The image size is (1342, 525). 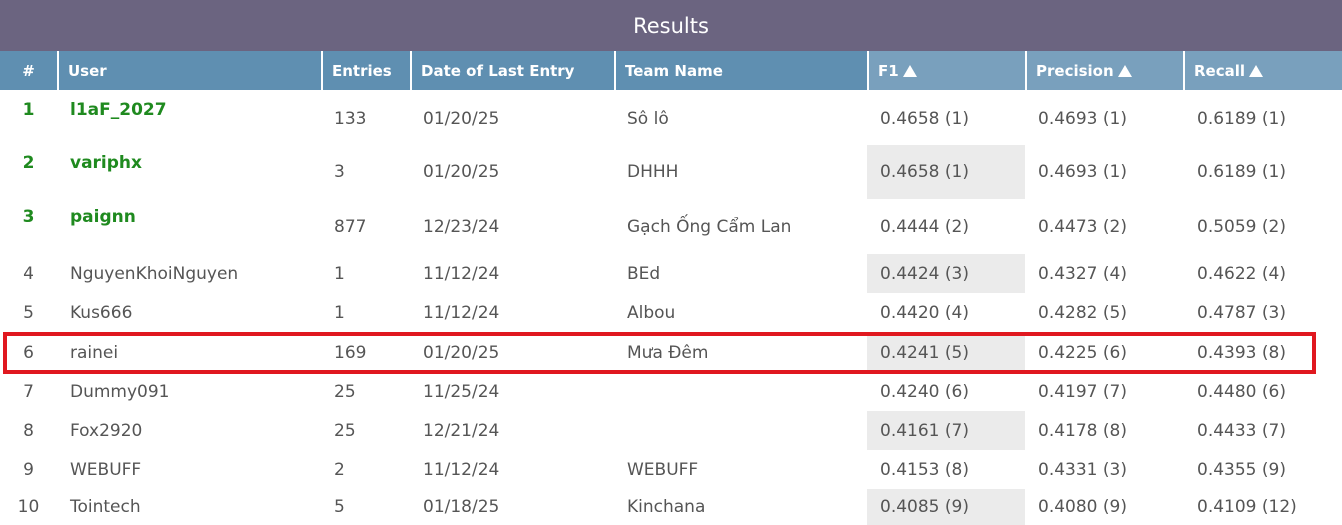 What do you see at coordinates (709, 226) in the screenshot?
I see `team-cell: Gạch Ống Cẩm Lan` at bounding box center [709, 226].